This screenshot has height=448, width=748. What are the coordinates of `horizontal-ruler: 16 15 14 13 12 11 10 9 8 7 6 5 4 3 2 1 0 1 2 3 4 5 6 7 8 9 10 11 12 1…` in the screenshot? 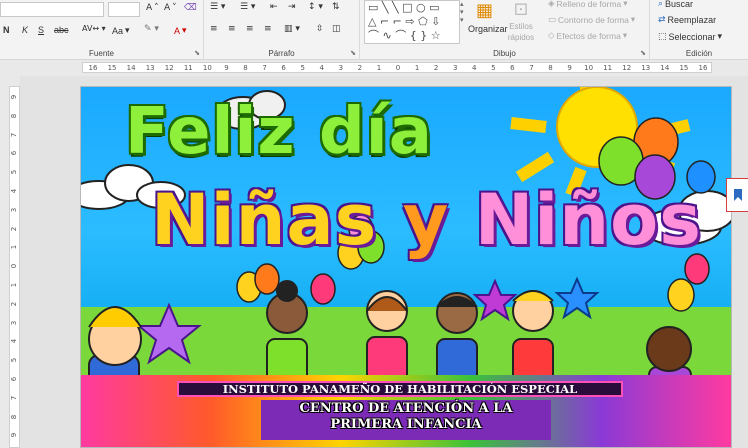 It's located at (397, 67).